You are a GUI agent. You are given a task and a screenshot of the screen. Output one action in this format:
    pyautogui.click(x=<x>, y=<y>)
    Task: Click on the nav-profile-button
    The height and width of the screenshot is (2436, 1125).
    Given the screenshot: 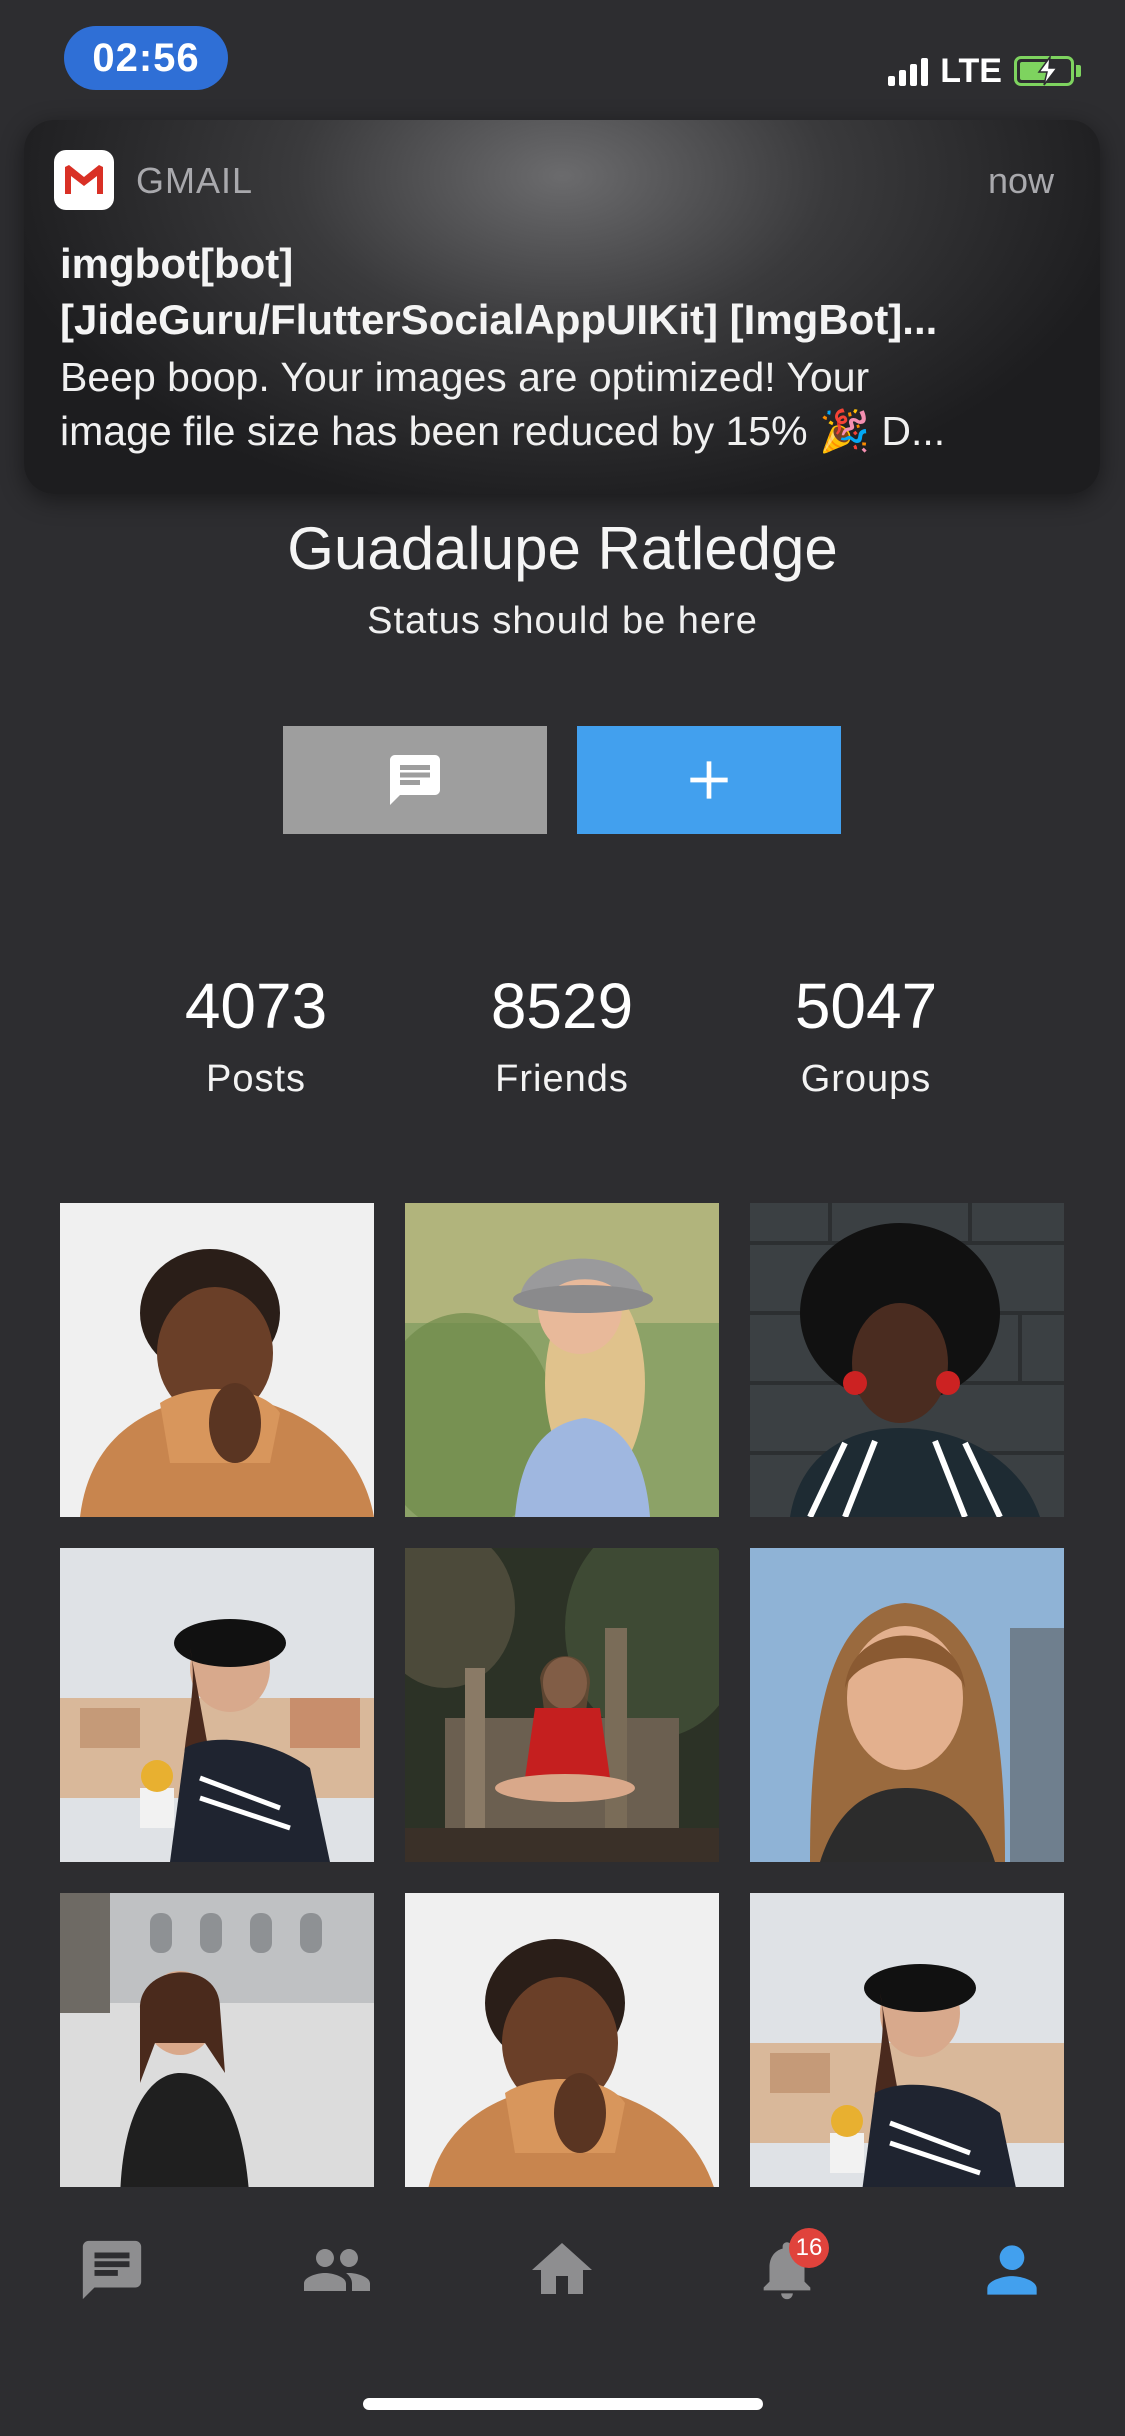 What is the action you would take?
    pyautogui.click(x=1012, y=2270)
    